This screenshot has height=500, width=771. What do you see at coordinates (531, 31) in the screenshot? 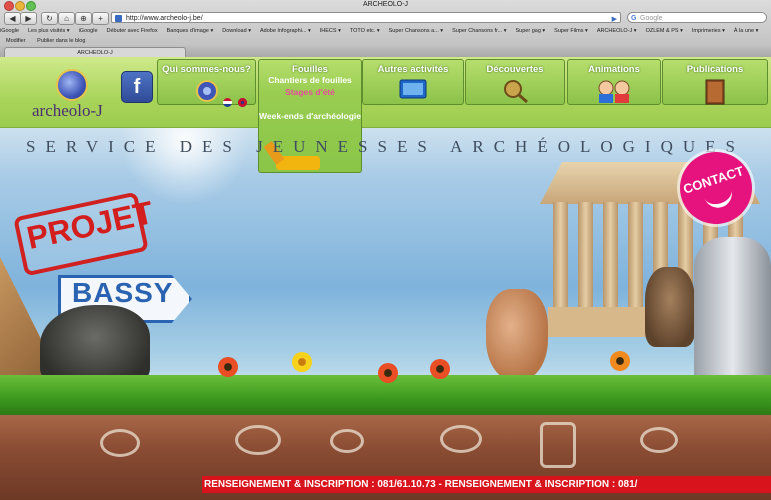
I see `bookmark-item: Super gag ▾` at bounding box center [531, 31].